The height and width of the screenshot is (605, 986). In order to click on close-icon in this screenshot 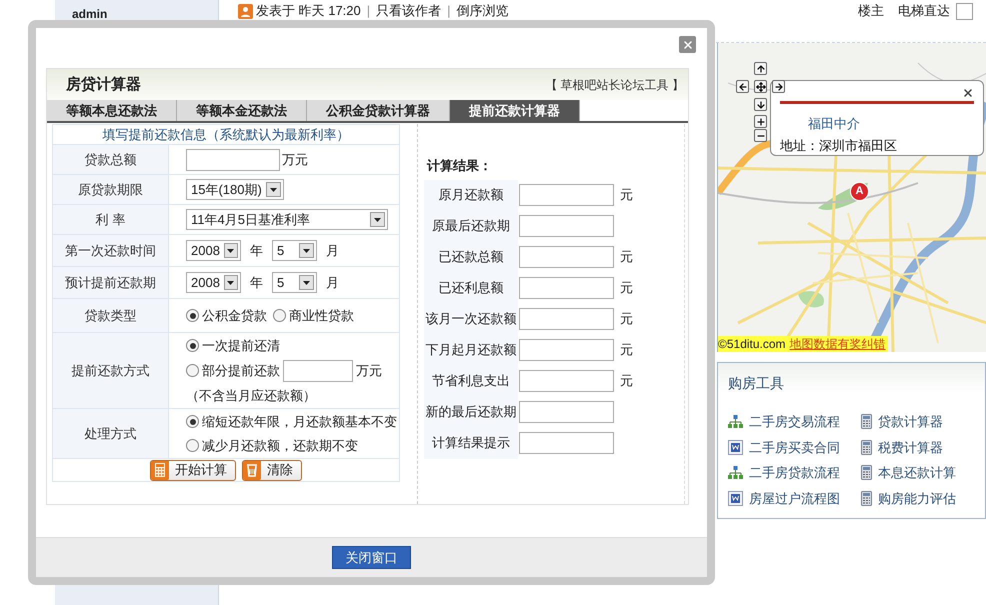, I will do `click(968, 93)`.